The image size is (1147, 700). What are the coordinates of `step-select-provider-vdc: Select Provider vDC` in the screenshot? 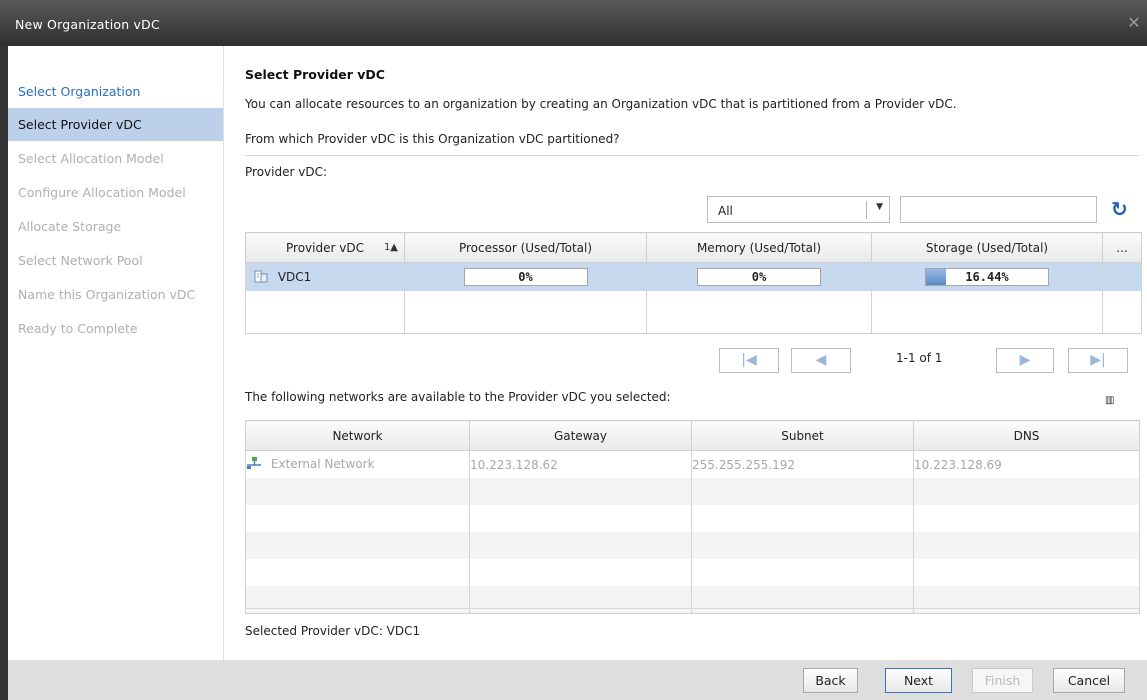 It's located at (115, 124).